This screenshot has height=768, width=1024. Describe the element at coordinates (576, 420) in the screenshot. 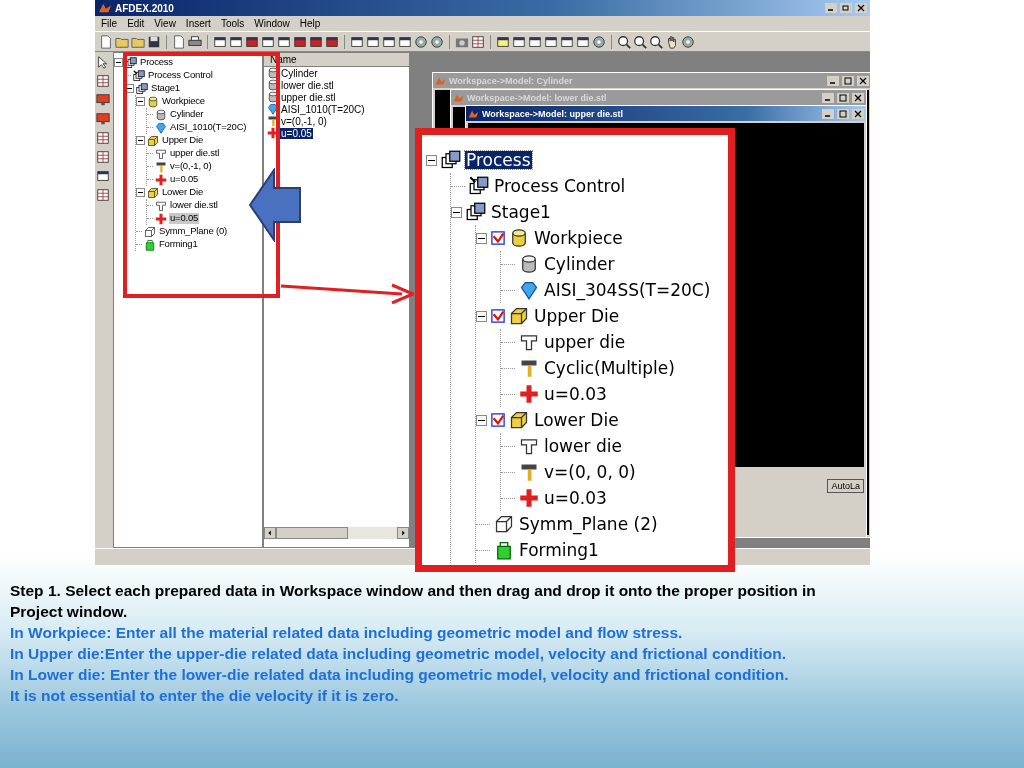

I see `tree-item: Lower Die` at that location.